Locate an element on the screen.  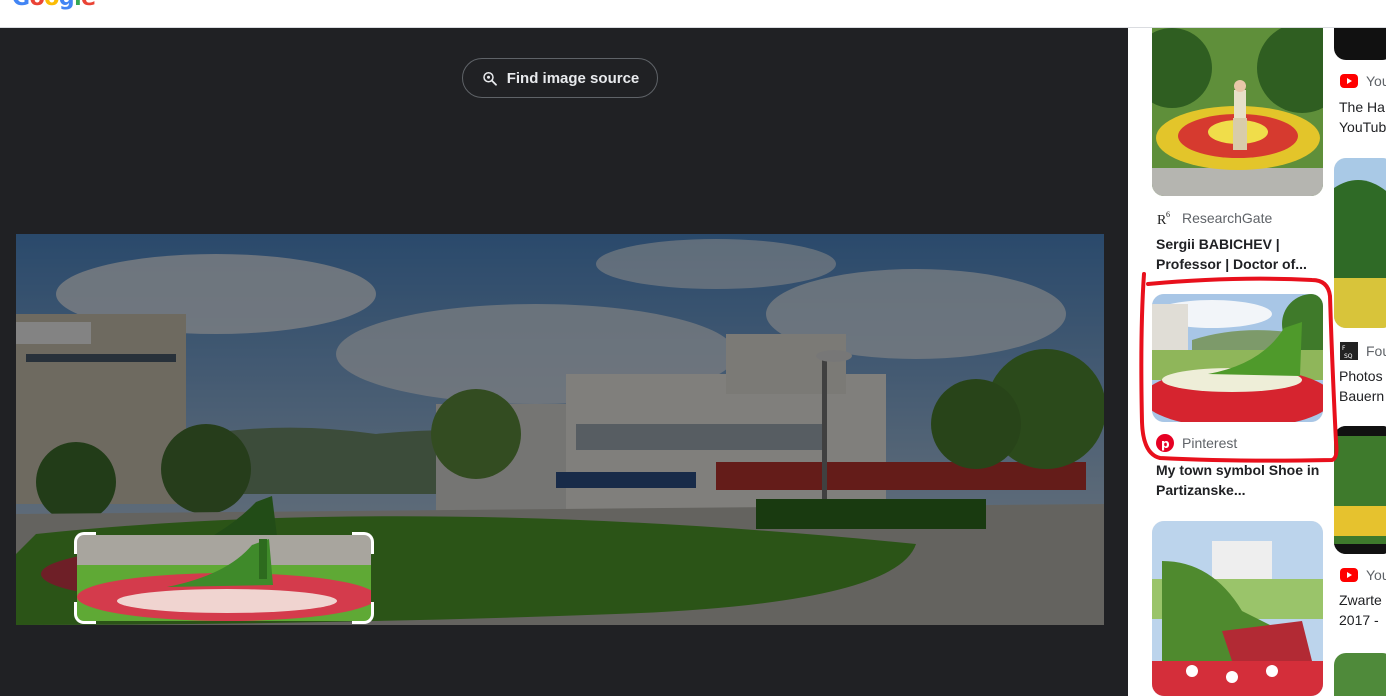
result-card-foursquare: FSQ Fou Photos Bauern is located at coordinates (1360, 283).